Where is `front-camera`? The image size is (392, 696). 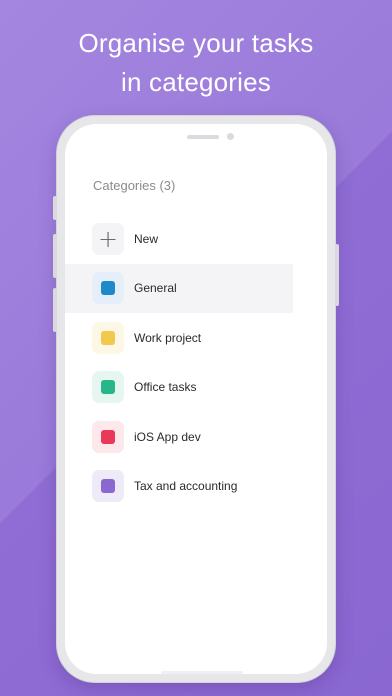 front-camera is located at coordinates (230, 136).